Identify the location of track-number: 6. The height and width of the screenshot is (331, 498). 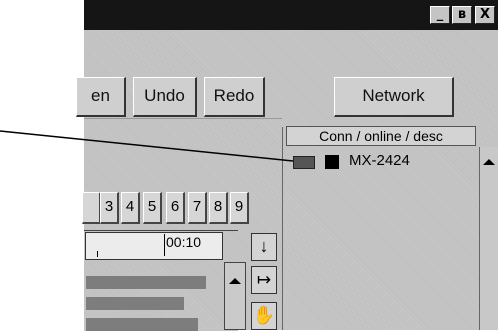
(175, 206).